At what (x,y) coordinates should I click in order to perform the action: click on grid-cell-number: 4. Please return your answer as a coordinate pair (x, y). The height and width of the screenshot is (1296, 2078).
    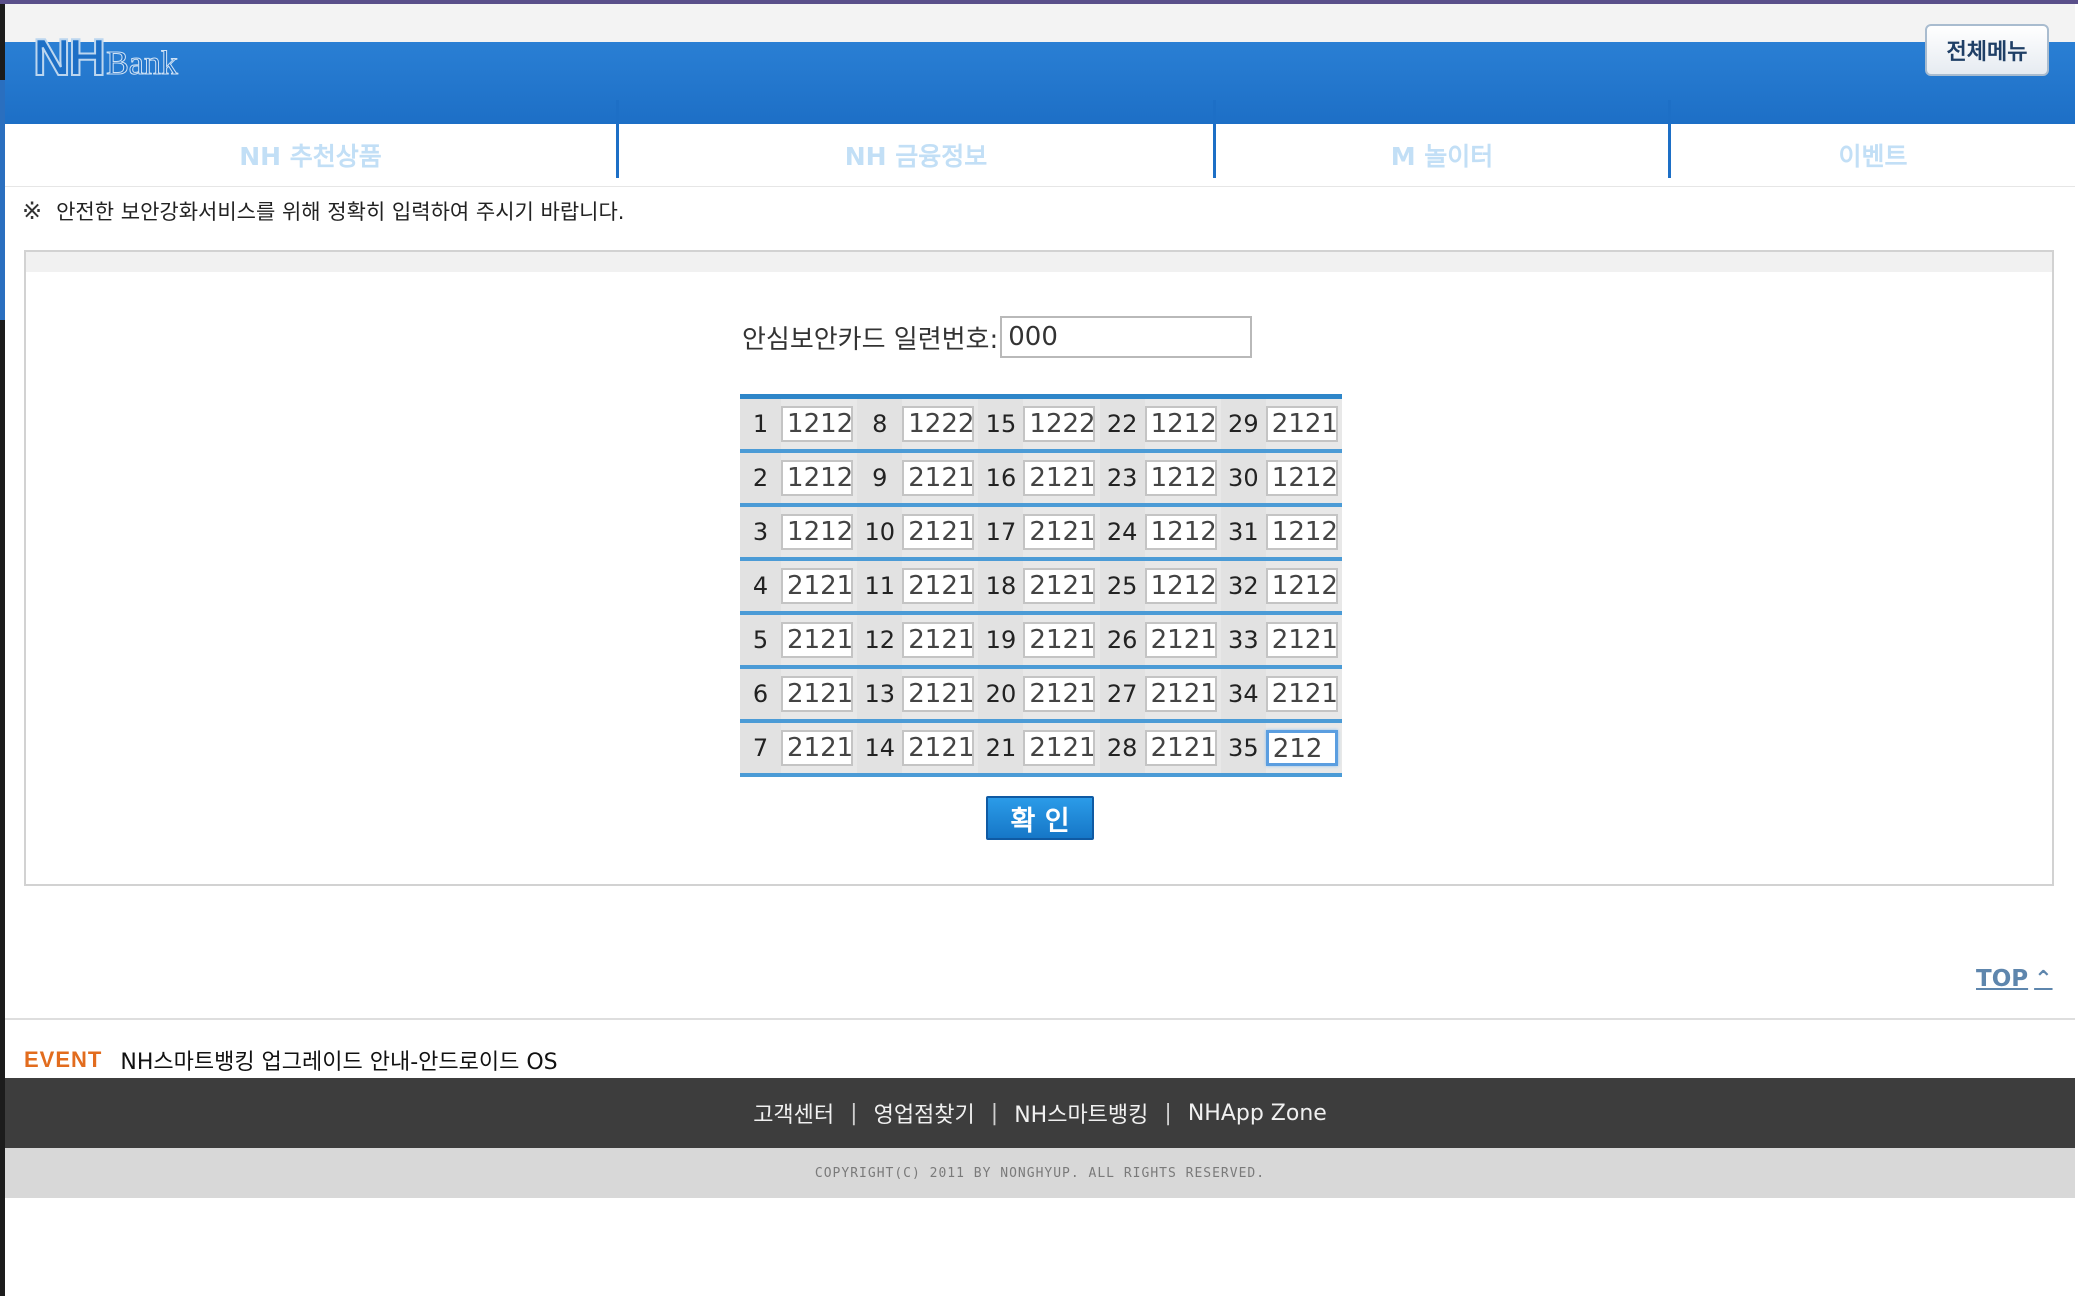
    Looking at the image, I should click on (761, 586).